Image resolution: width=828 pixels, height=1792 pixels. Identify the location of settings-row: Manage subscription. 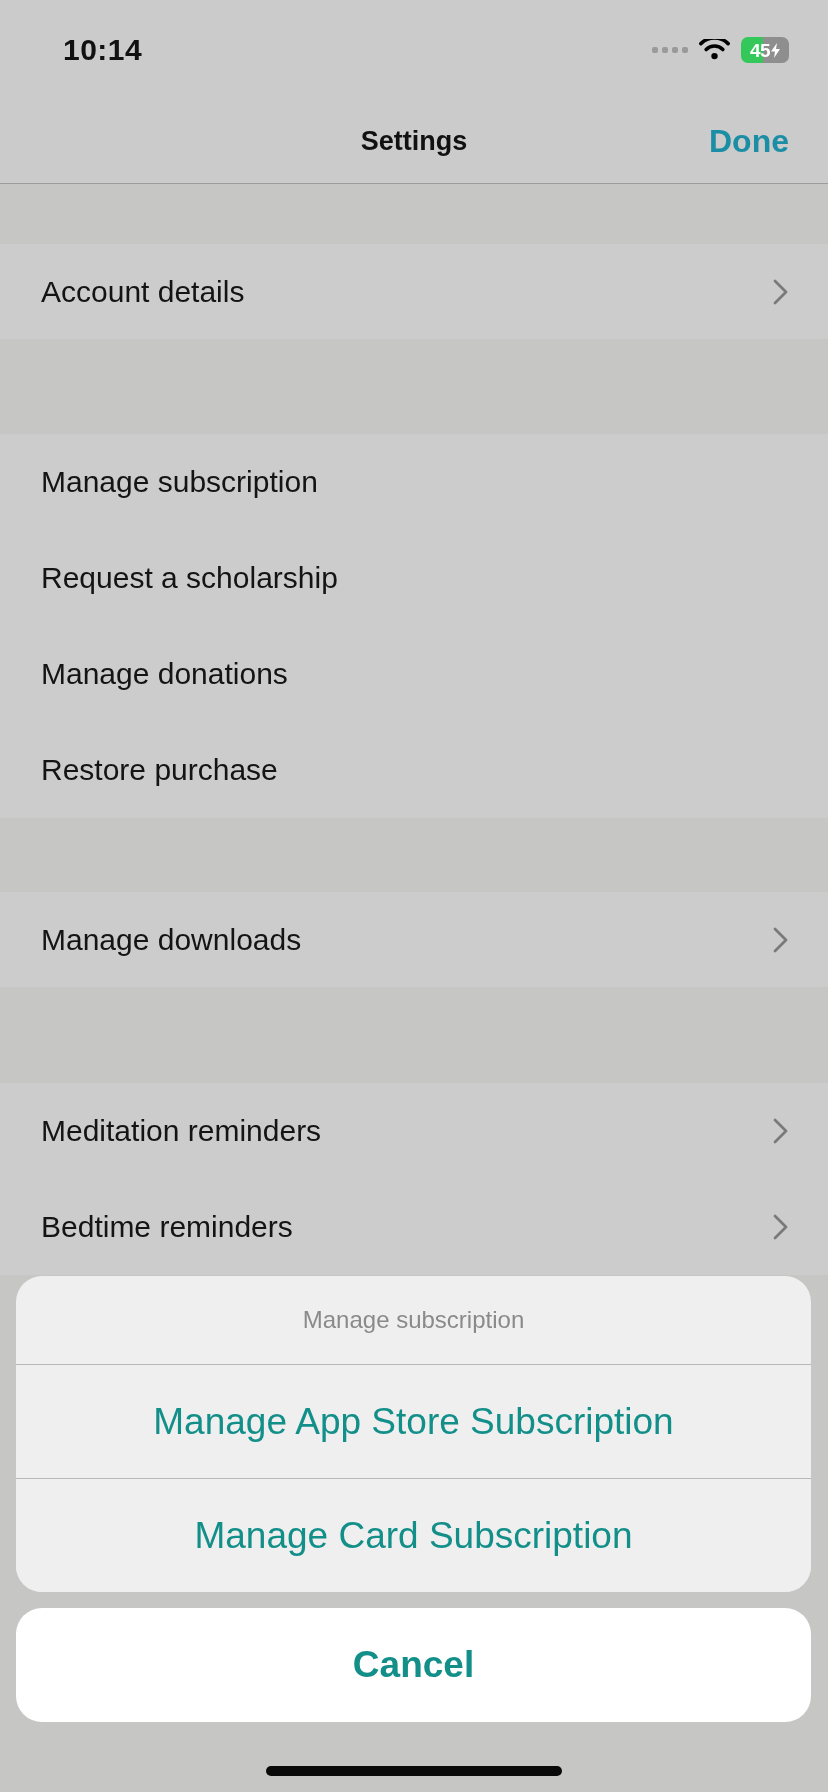
(414, 482).